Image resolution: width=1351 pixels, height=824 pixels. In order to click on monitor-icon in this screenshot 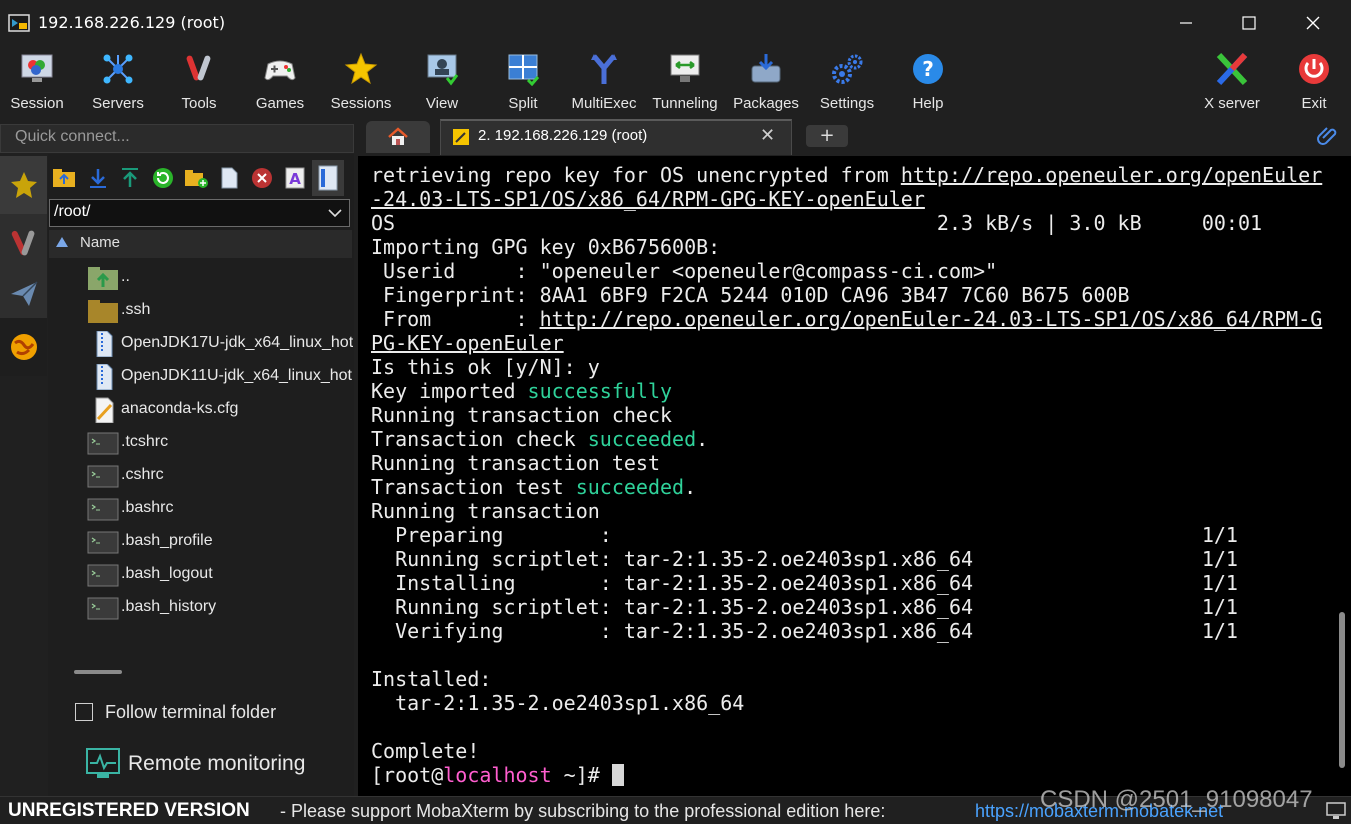, I will do `click(103, 764)`.